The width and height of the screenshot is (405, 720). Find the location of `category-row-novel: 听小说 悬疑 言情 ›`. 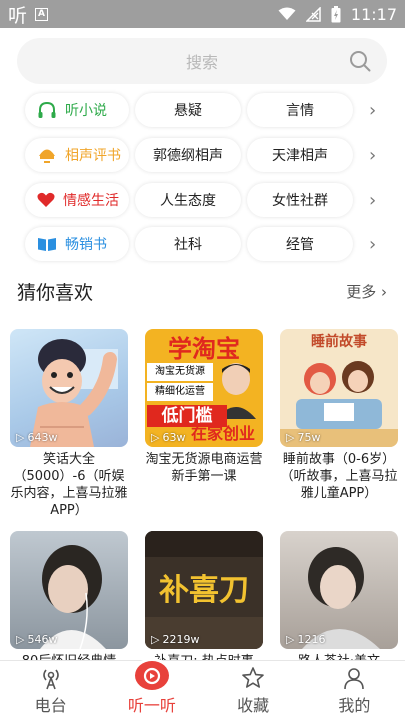

category-row-novel: 听小说 悬疑 言情 › is located at coordinates (202, 110).